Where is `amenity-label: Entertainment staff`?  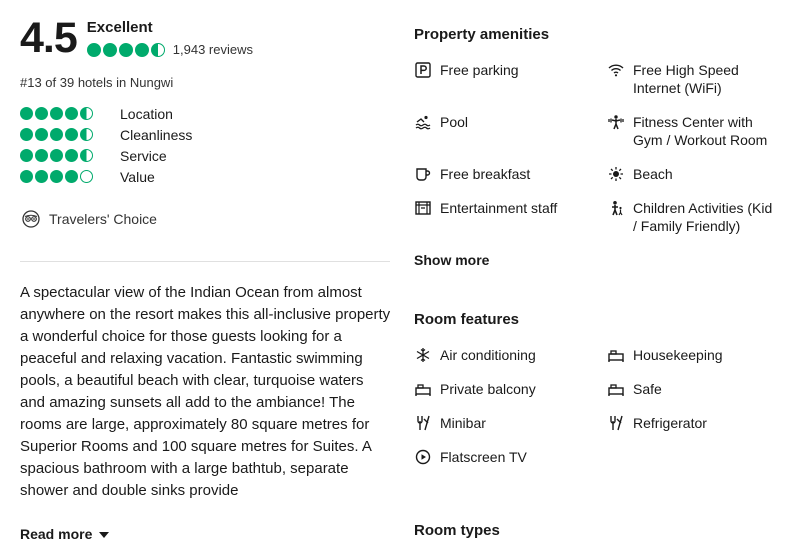 amenity-label: Entertainment staff is located at coordinates (499, 208).